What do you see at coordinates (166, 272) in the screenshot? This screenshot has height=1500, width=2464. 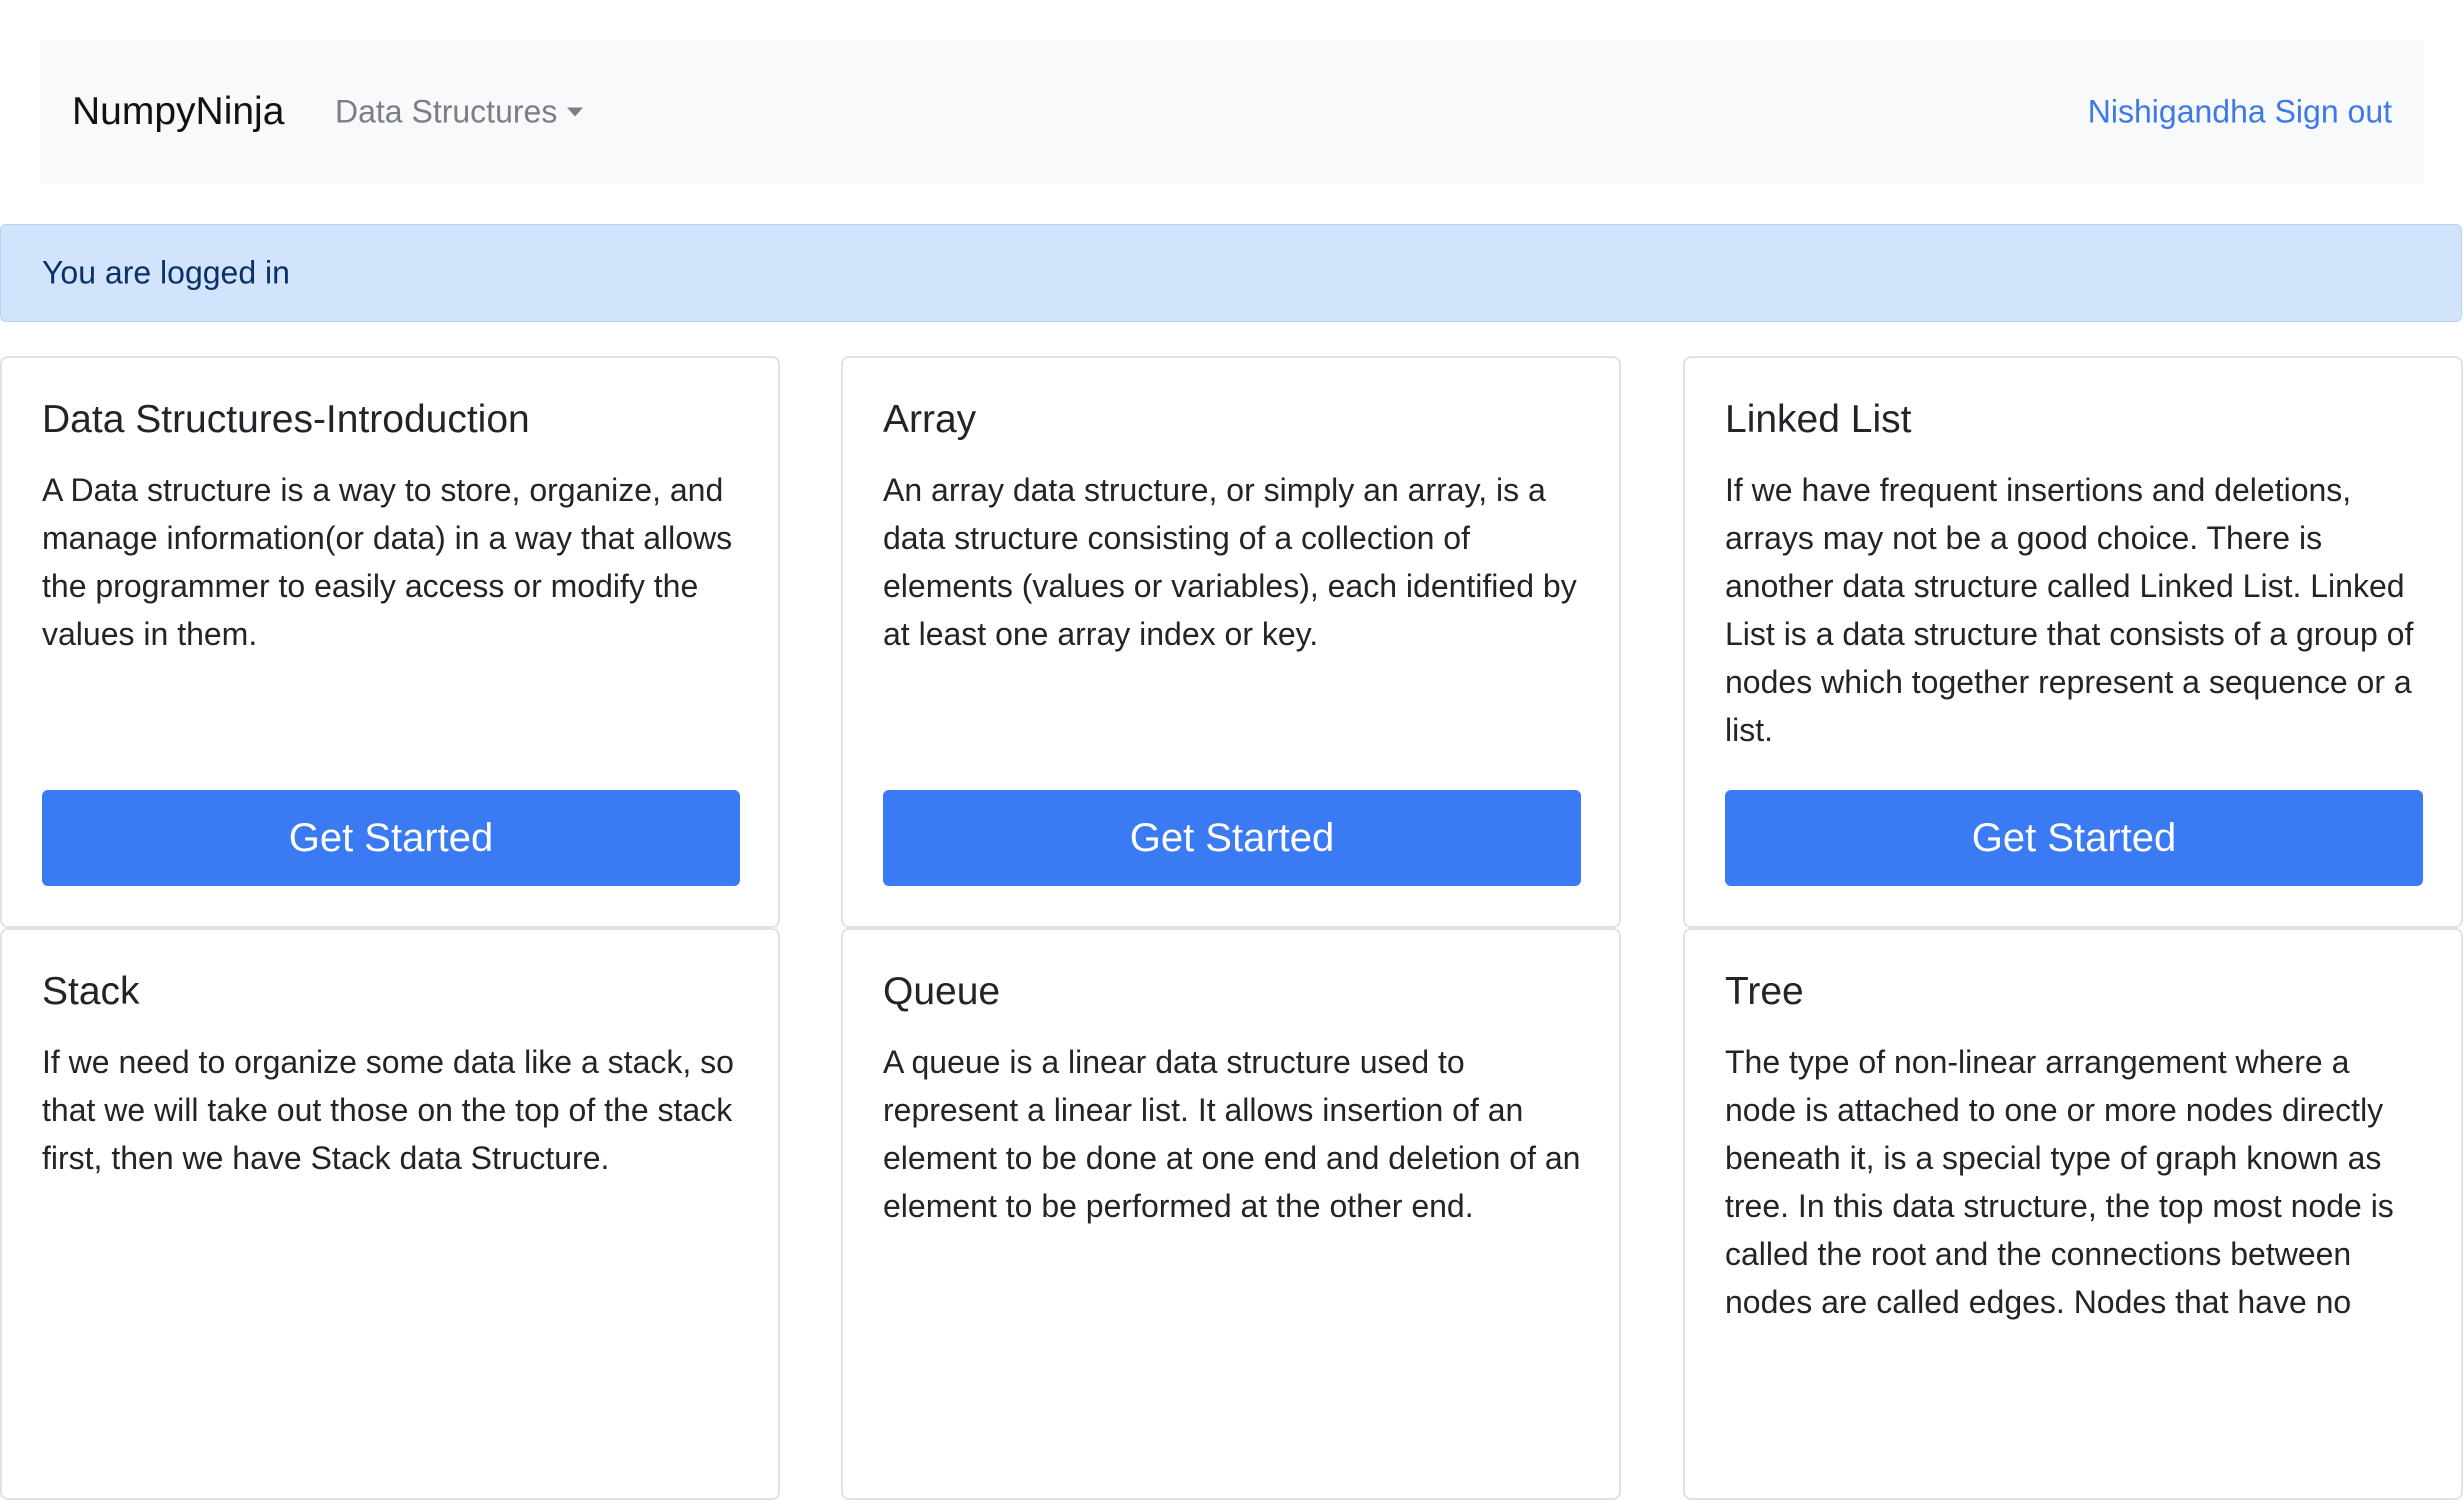 I see `alert-message: You are logged in` at bounding box center [166, 272].